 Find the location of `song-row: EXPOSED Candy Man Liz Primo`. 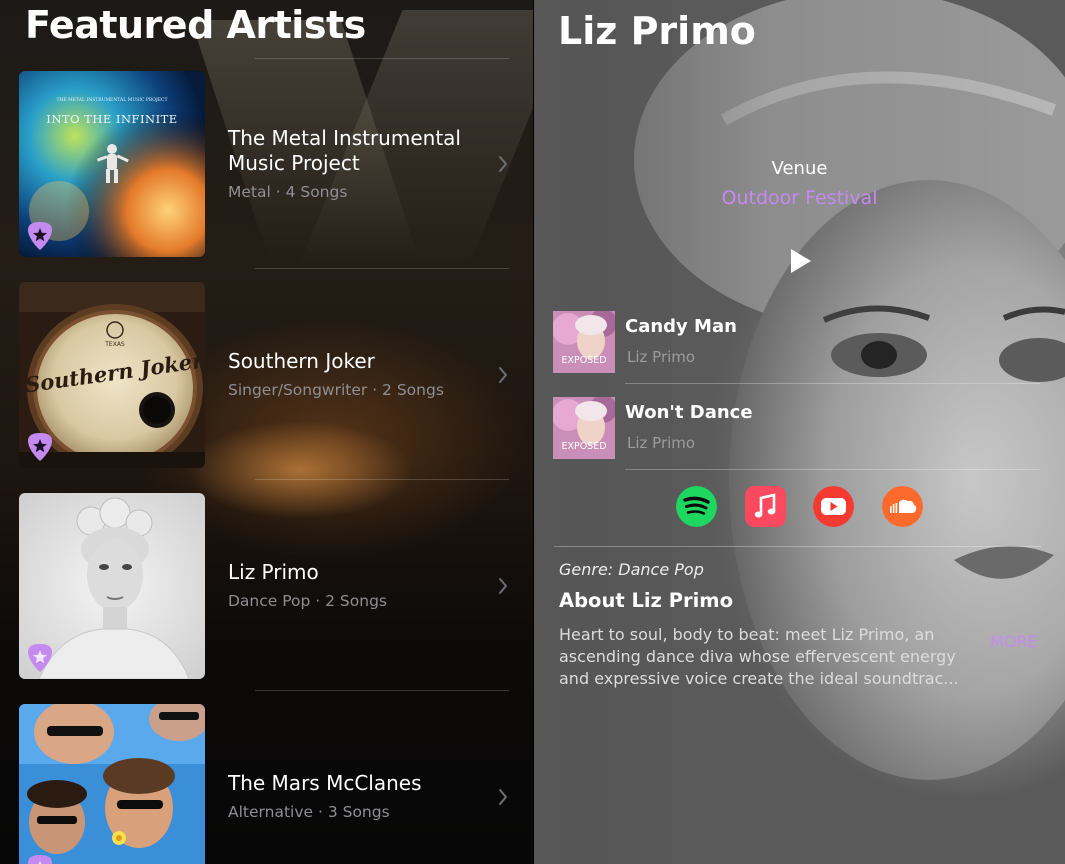

song-row: EXPOSED Candy Man Liz Primo is located at coordinates (796, 353).